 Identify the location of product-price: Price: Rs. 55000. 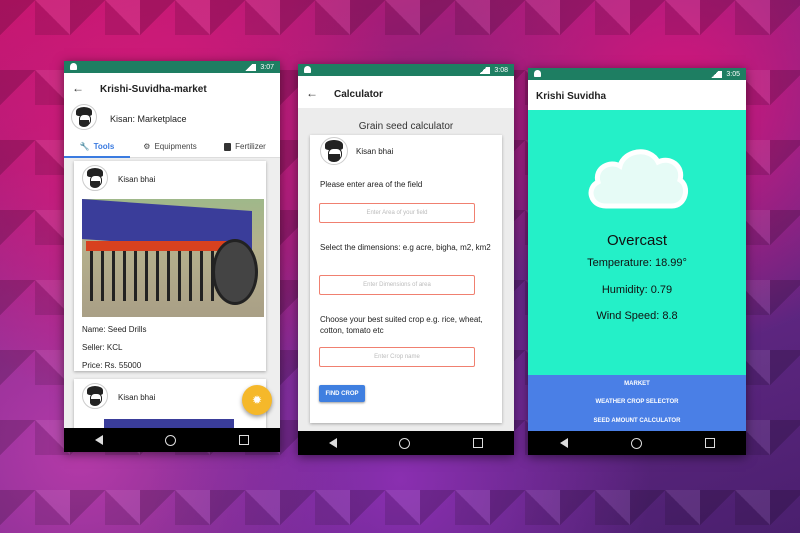
(112, 365).